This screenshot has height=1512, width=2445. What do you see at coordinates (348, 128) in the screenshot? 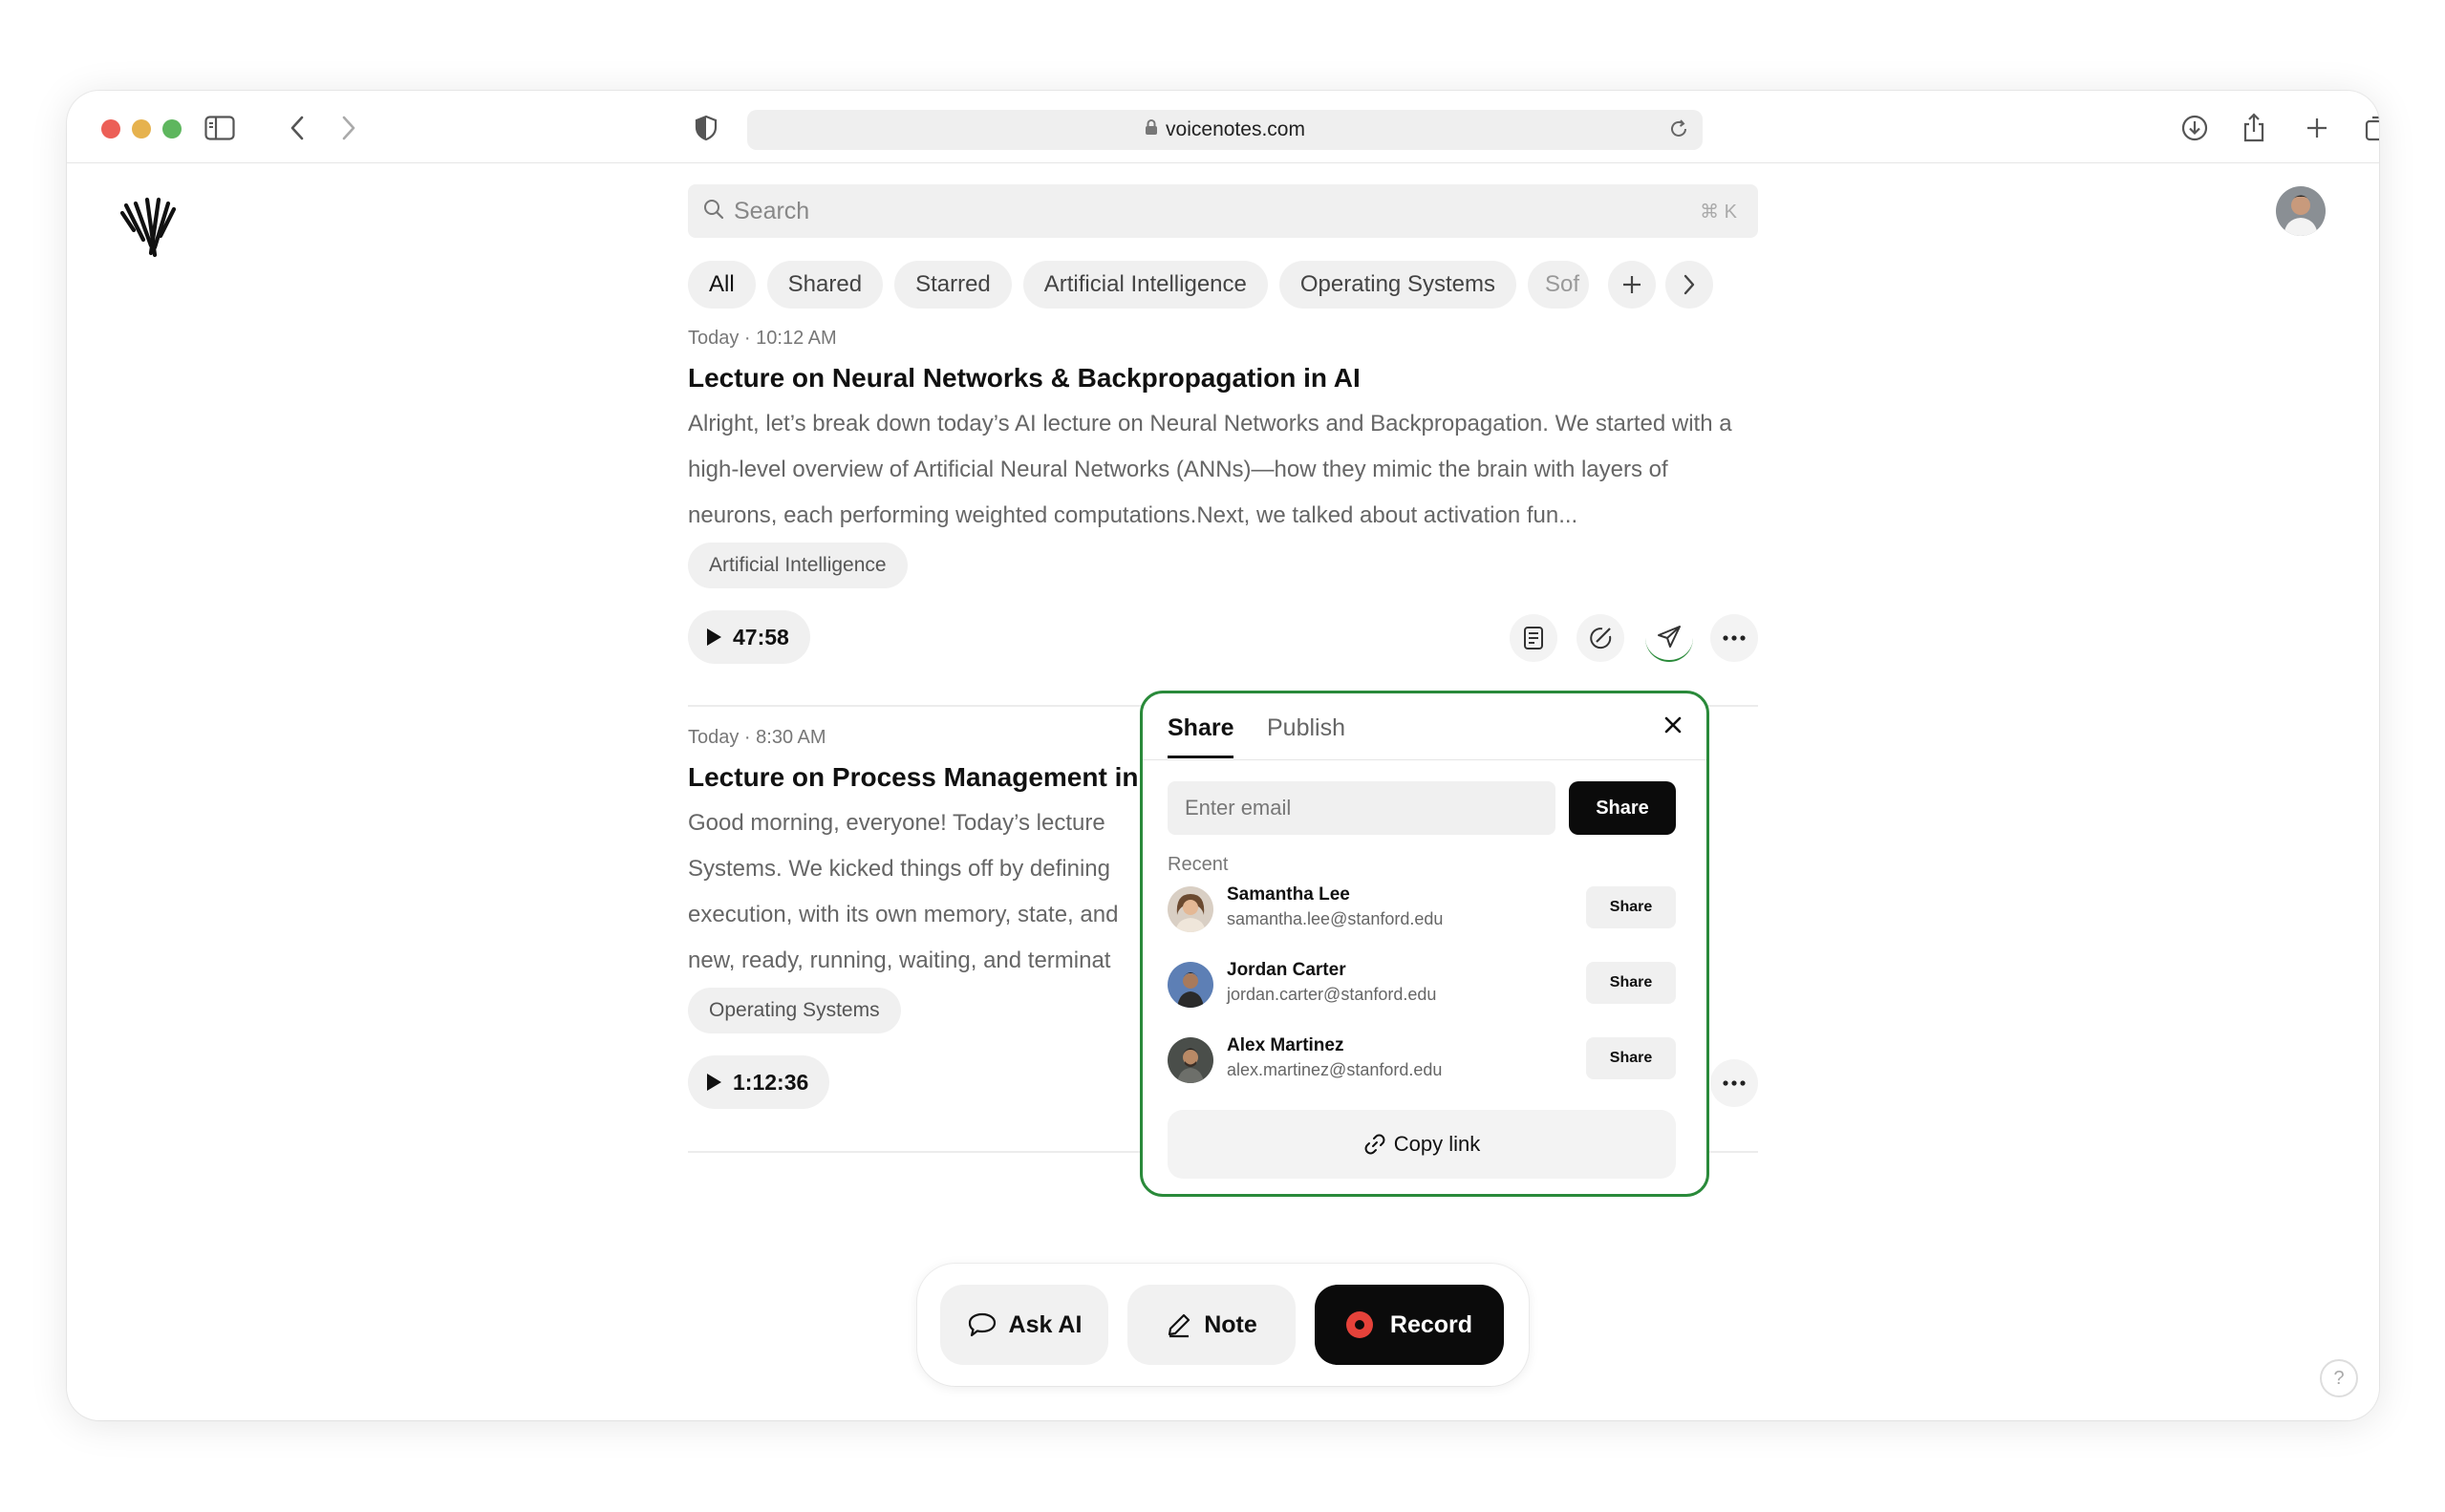
I see `forward-icon` at bounding box center [348, 128].